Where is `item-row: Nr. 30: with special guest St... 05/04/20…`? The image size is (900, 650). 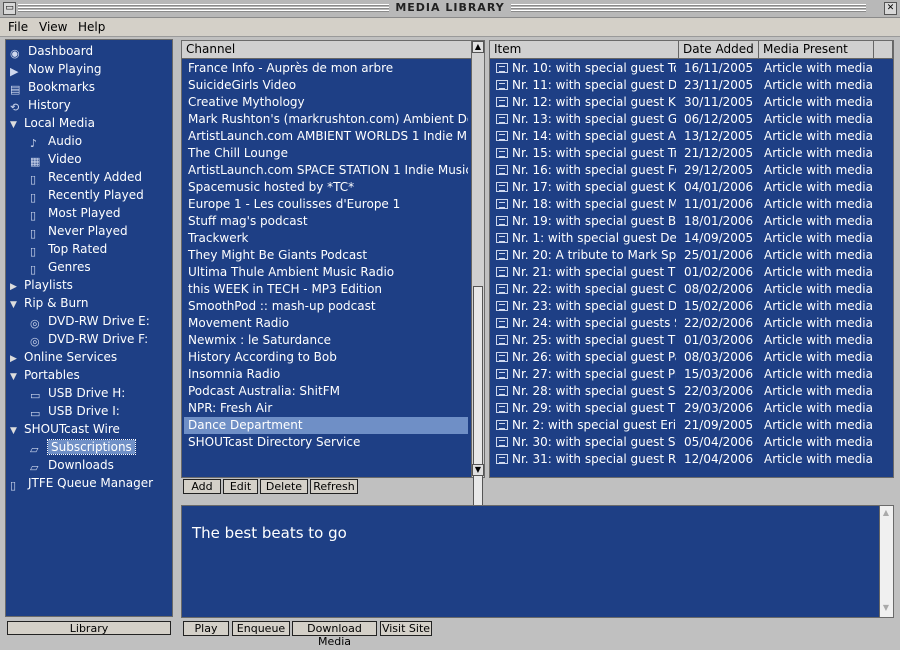 item-row: Nr. 30: with special guest St... 05/04/20… is located at coordinates (690, 442).